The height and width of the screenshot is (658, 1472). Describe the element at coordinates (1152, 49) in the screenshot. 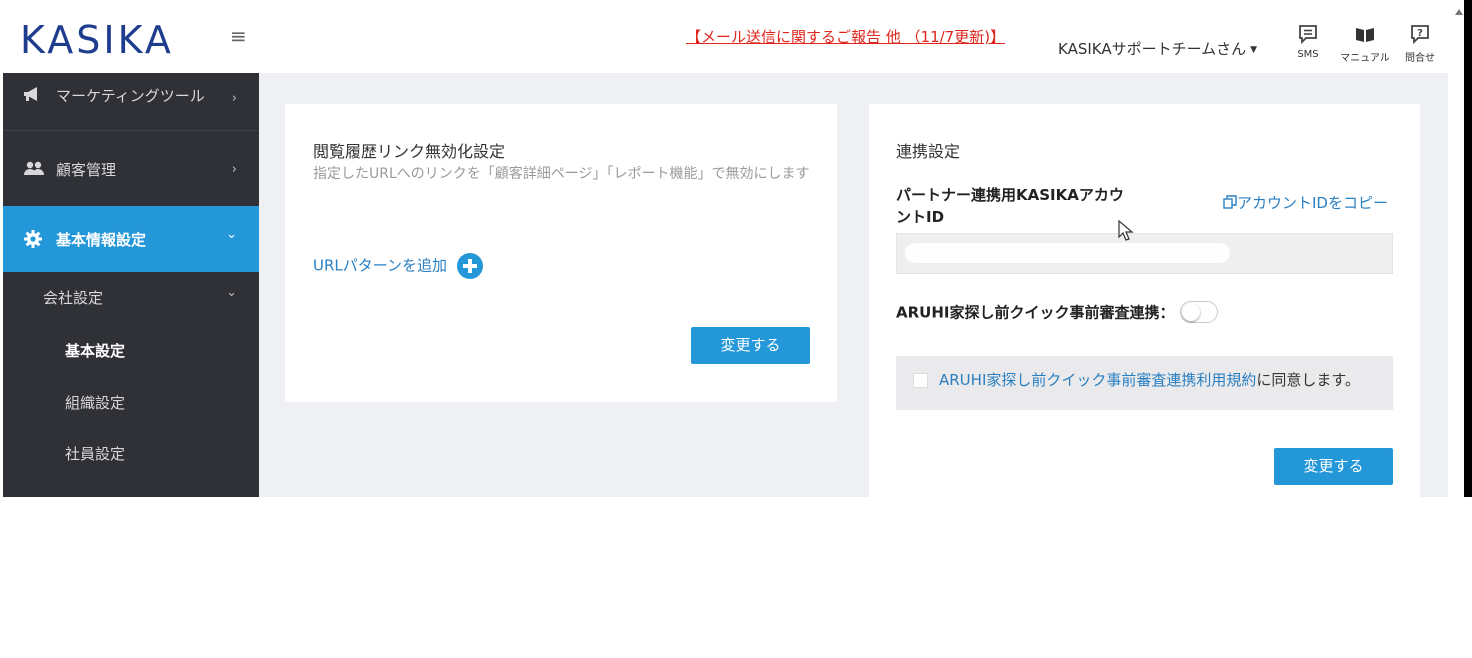

I see `user-name: KASIKAサポートチームさん` at that location.